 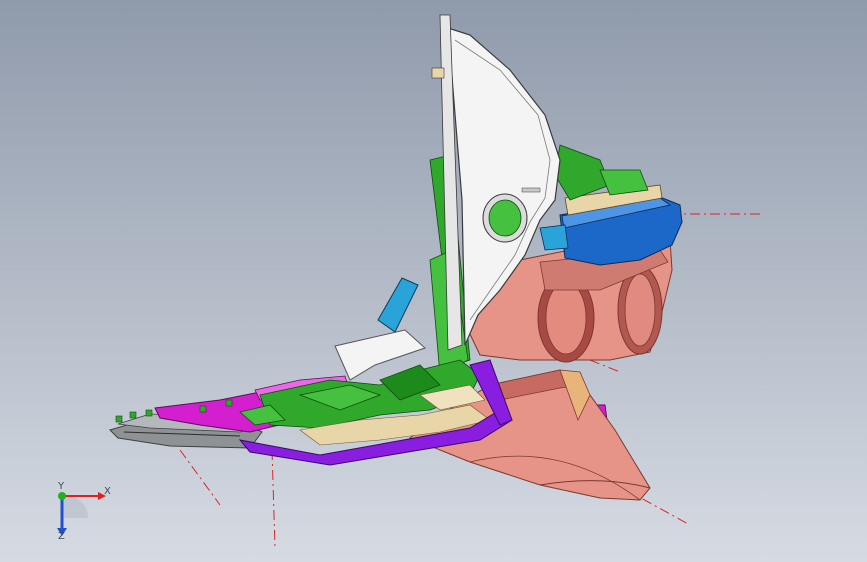 What do you see at coordinates (398, 305) in the screenshot?
I see `cyan-bracket-part` at bounding box center [398, 305].